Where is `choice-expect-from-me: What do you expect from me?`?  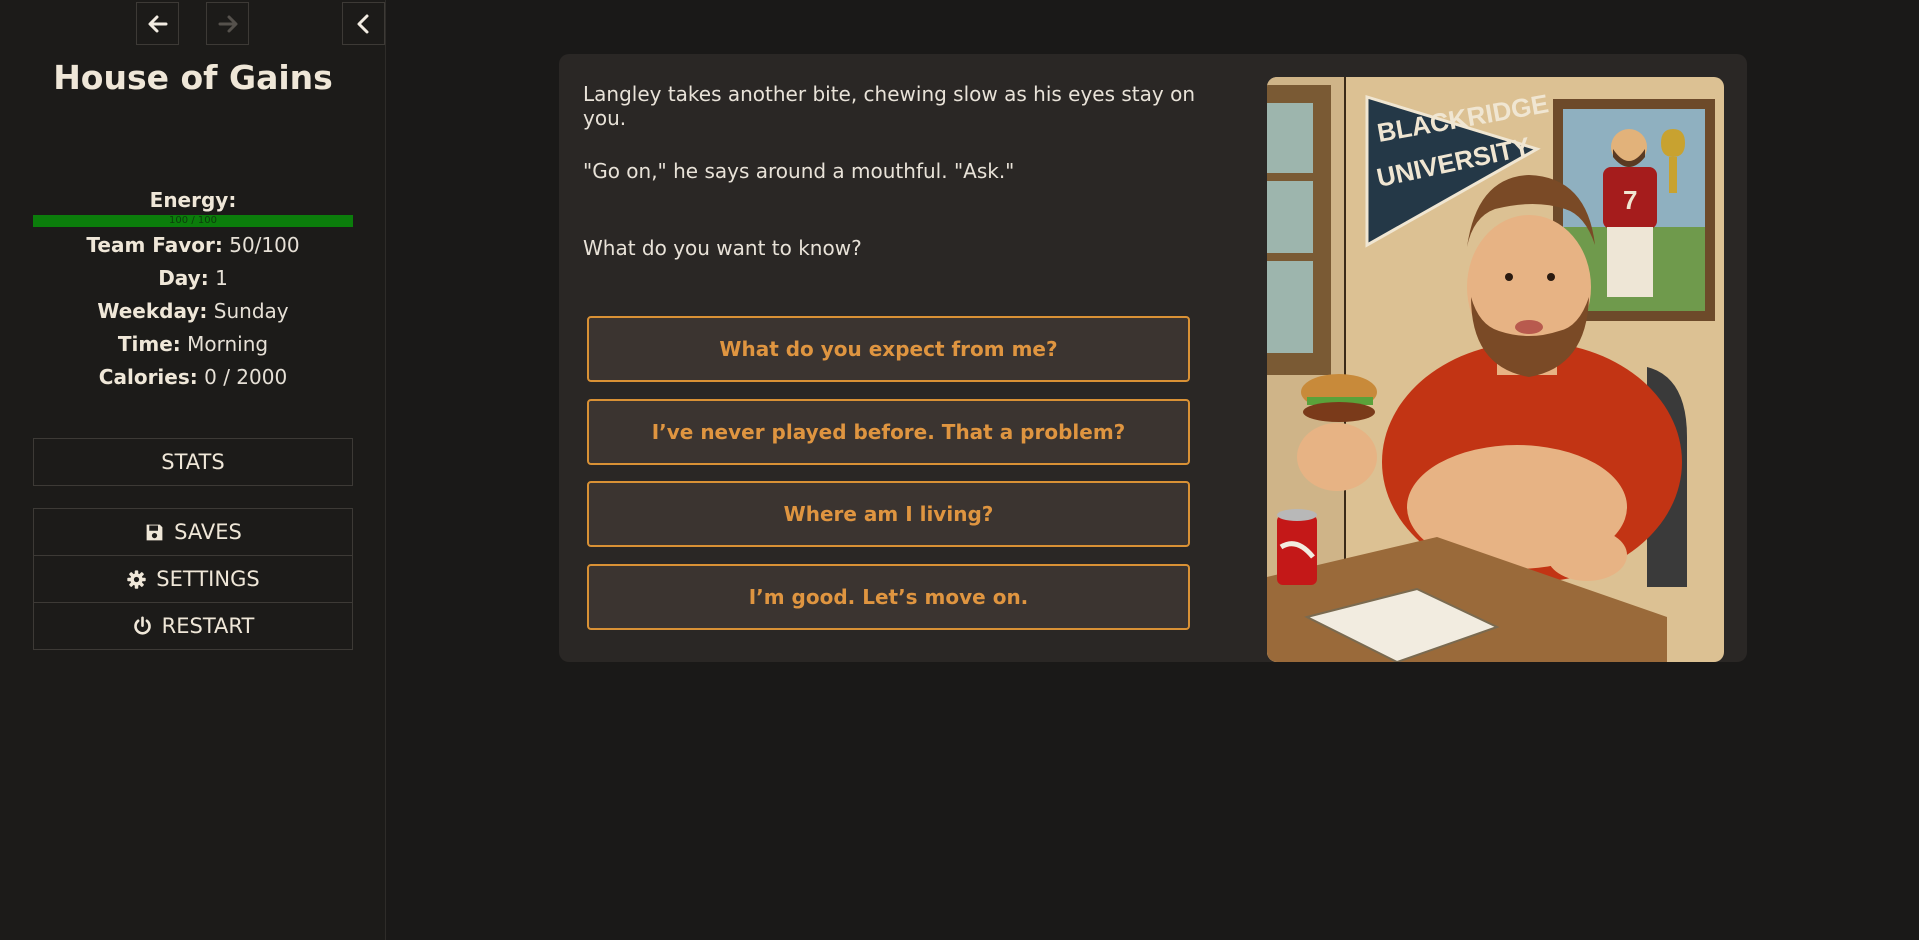 choice-expect-from-me: What do you expect from me? is located at coordinates (888, 349).